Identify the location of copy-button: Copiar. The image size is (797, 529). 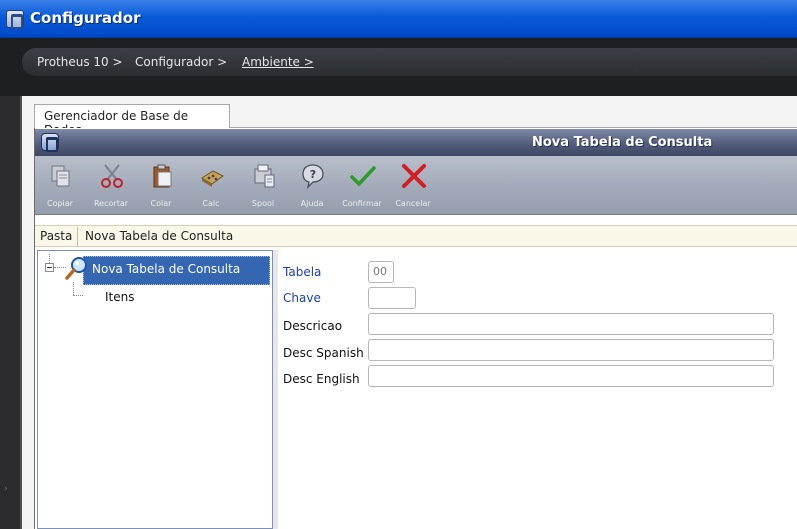
(60, 185).